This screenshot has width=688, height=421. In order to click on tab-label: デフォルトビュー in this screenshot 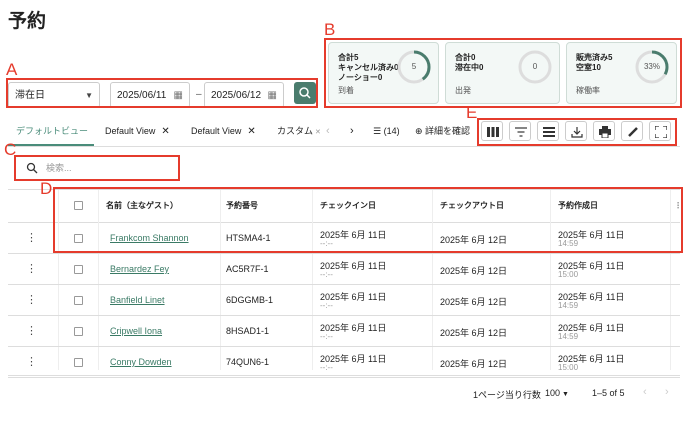, I will do `click(52, 131)`.